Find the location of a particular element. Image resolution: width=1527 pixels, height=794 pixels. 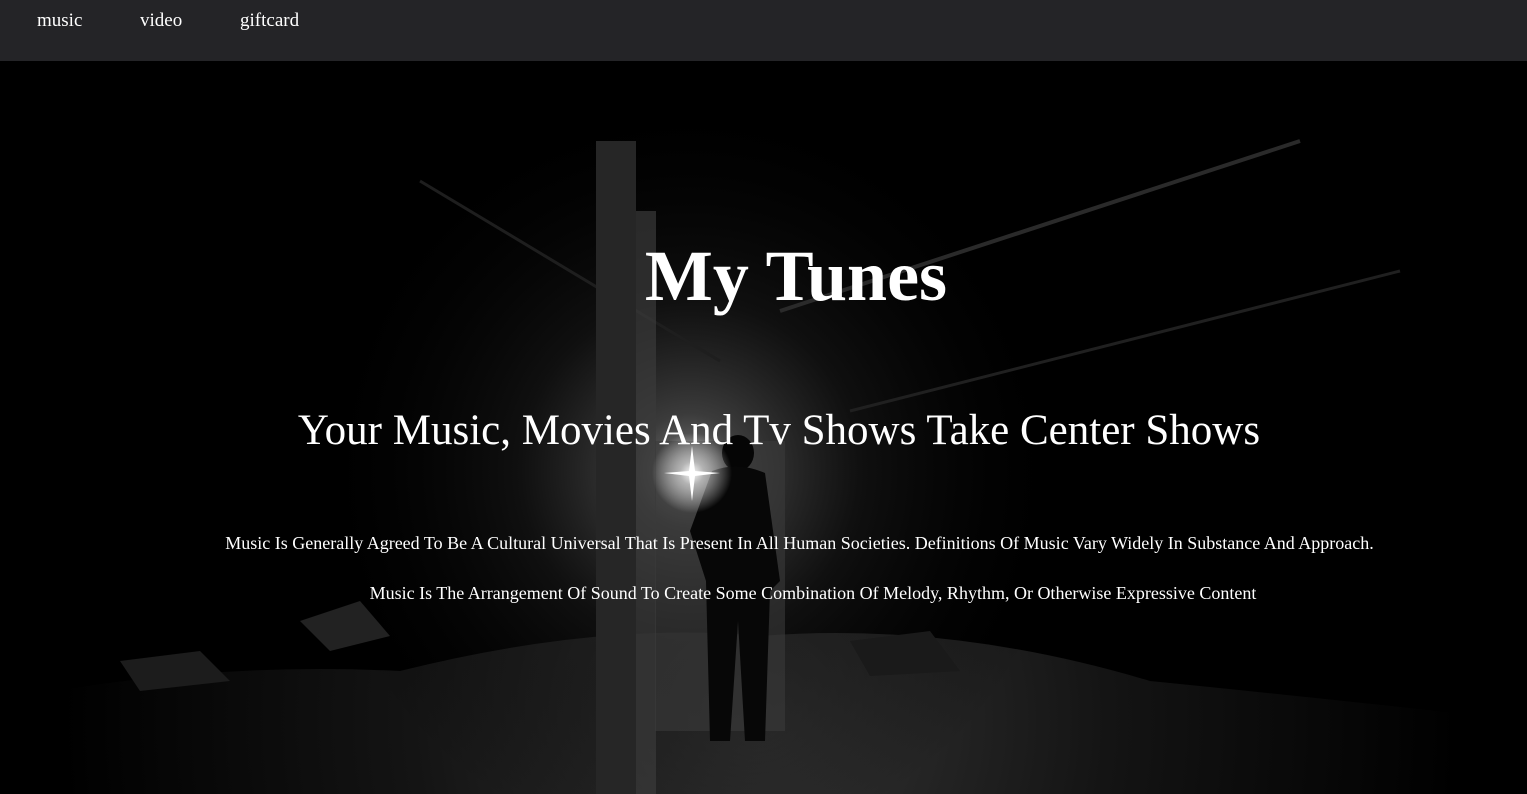

top-navbar: music video giftcard is located at coordinates (763, 30).